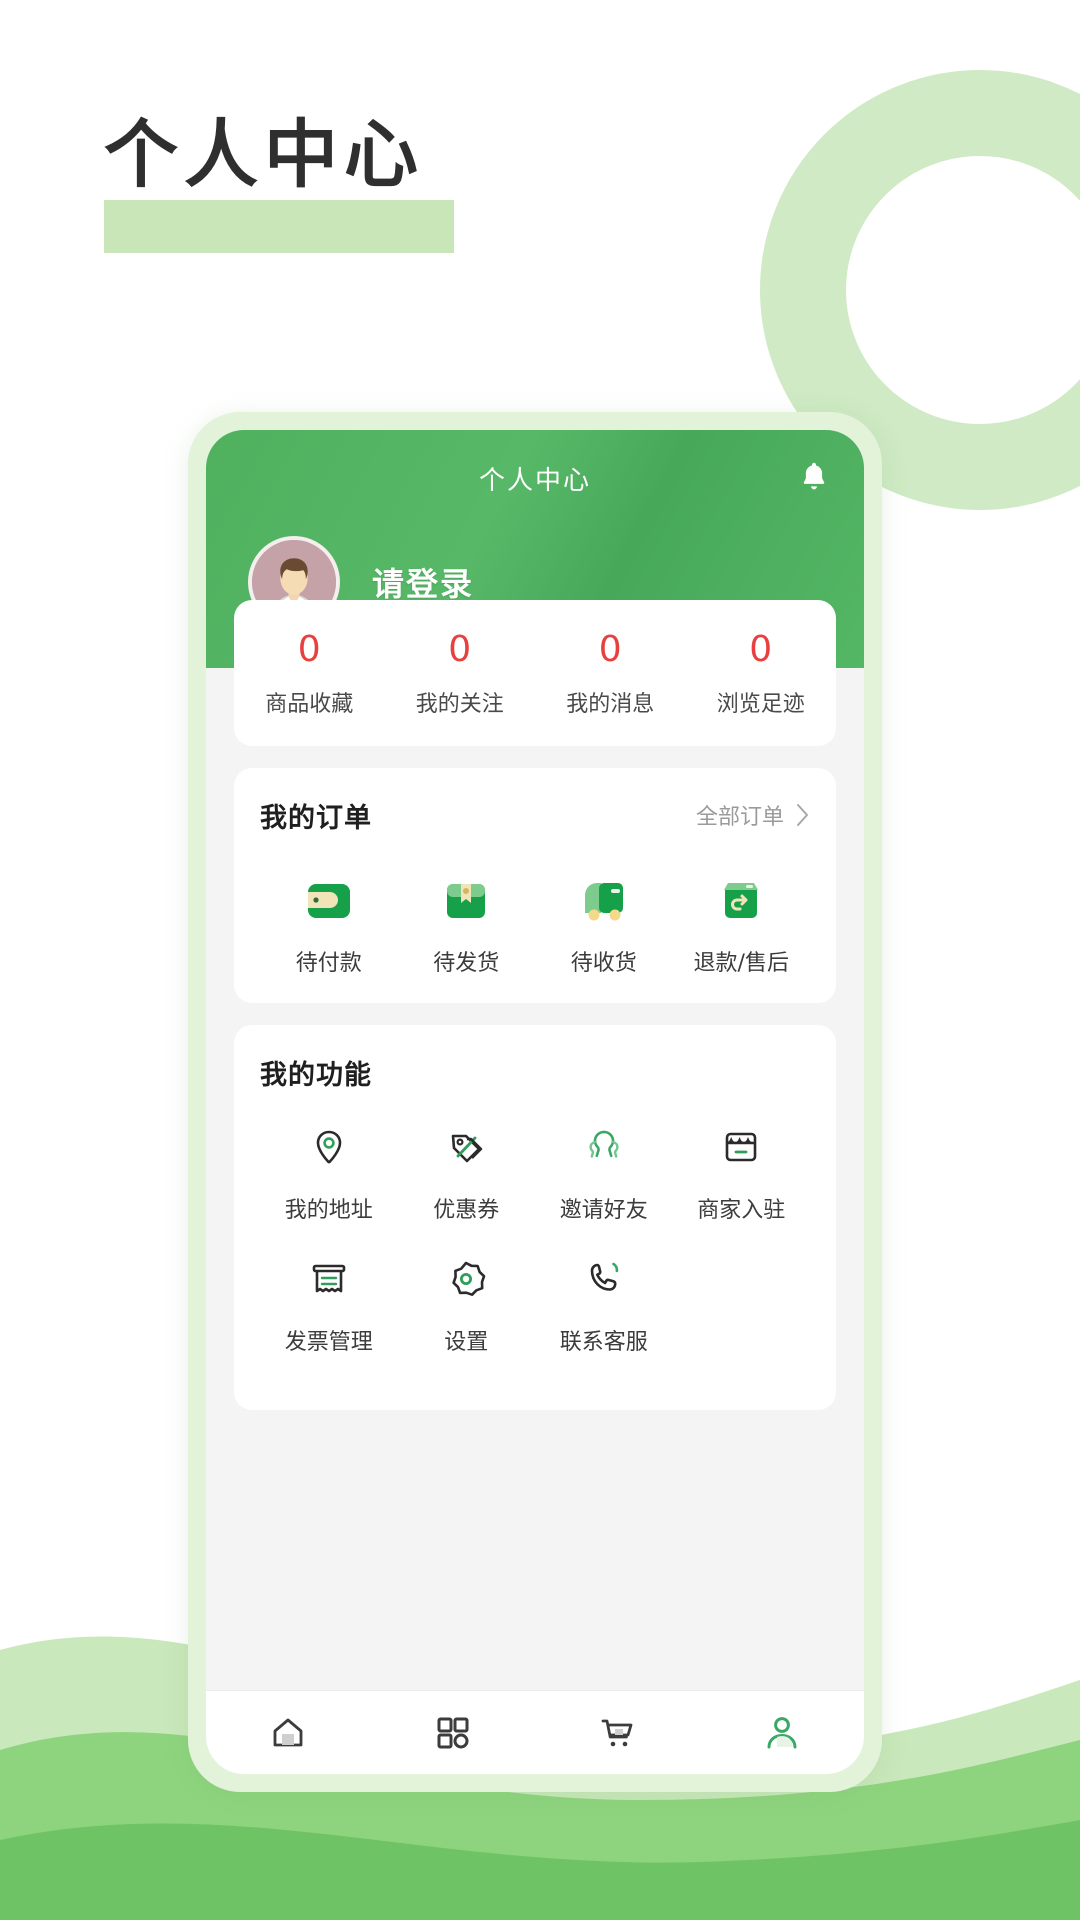  I want to click on stat-label: 我的关注, so click(459, 704).